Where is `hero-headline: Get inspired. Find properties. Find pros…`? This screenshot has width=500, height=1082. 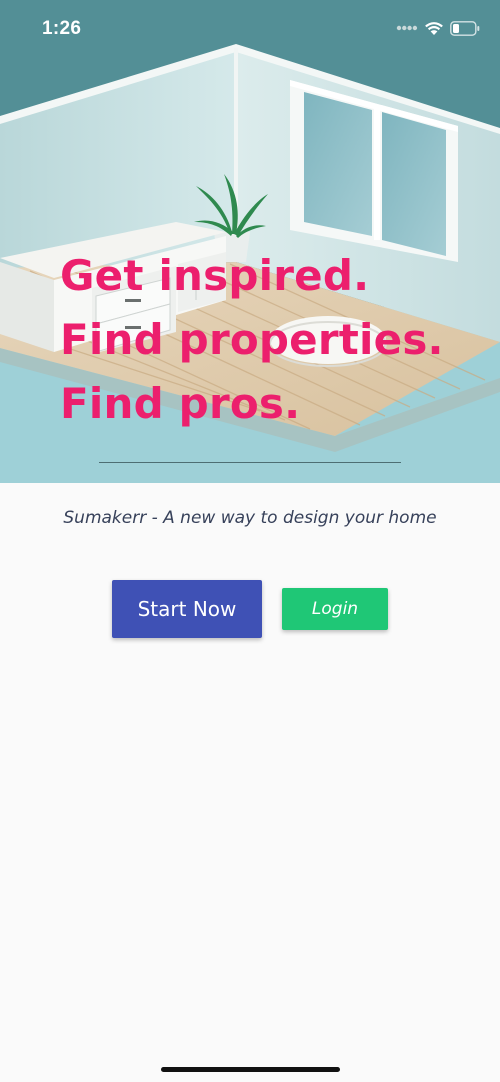
hero-headline: Get inspired. Find properties. Find pros… is located at coordinates (252, 340).